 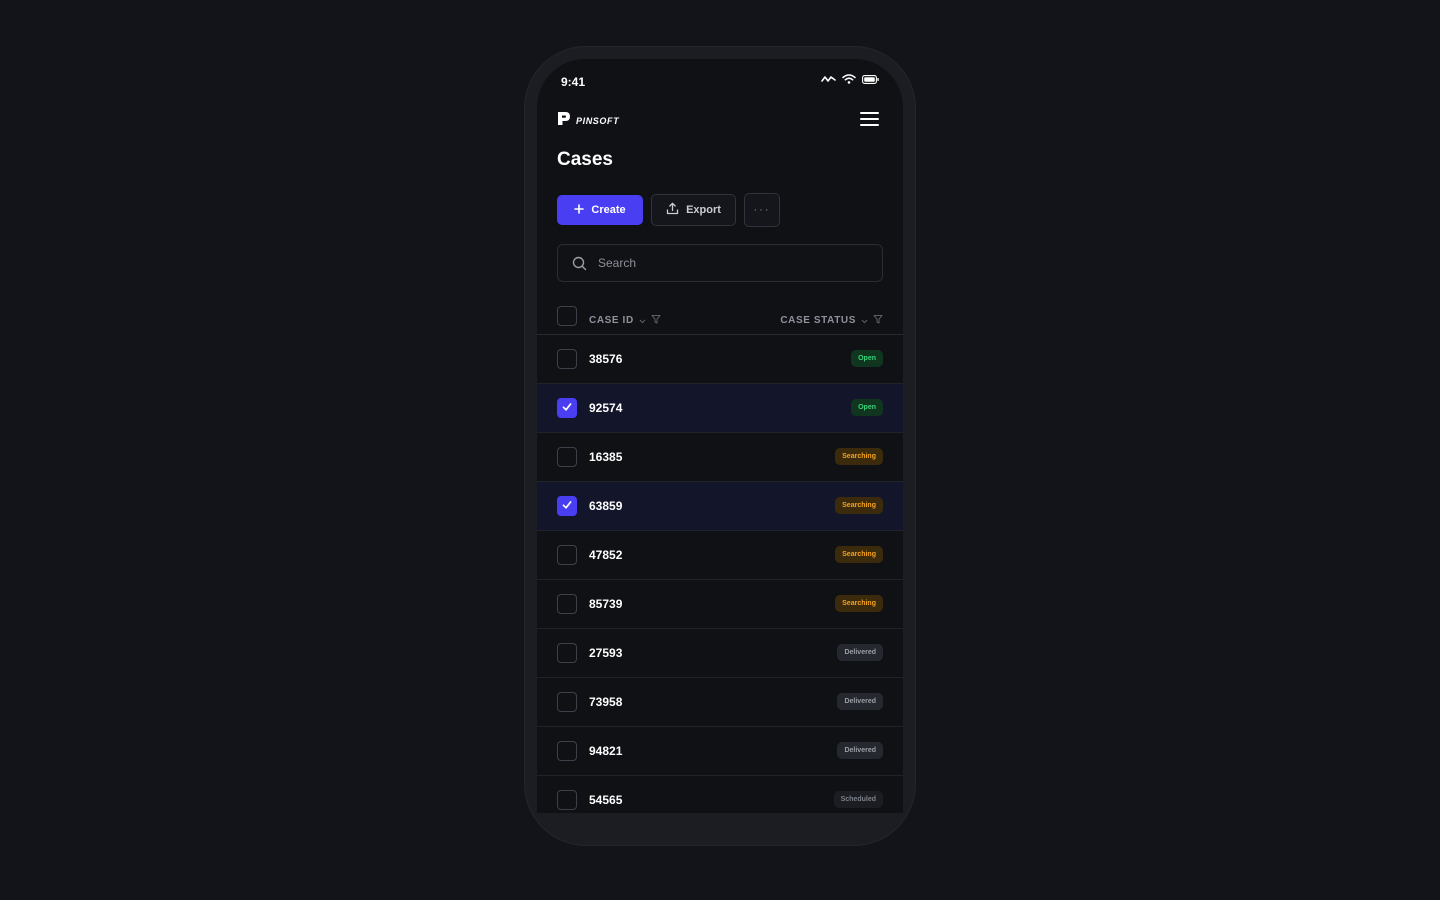 I want to click on create-button: Create, so click(x=600, y=210).